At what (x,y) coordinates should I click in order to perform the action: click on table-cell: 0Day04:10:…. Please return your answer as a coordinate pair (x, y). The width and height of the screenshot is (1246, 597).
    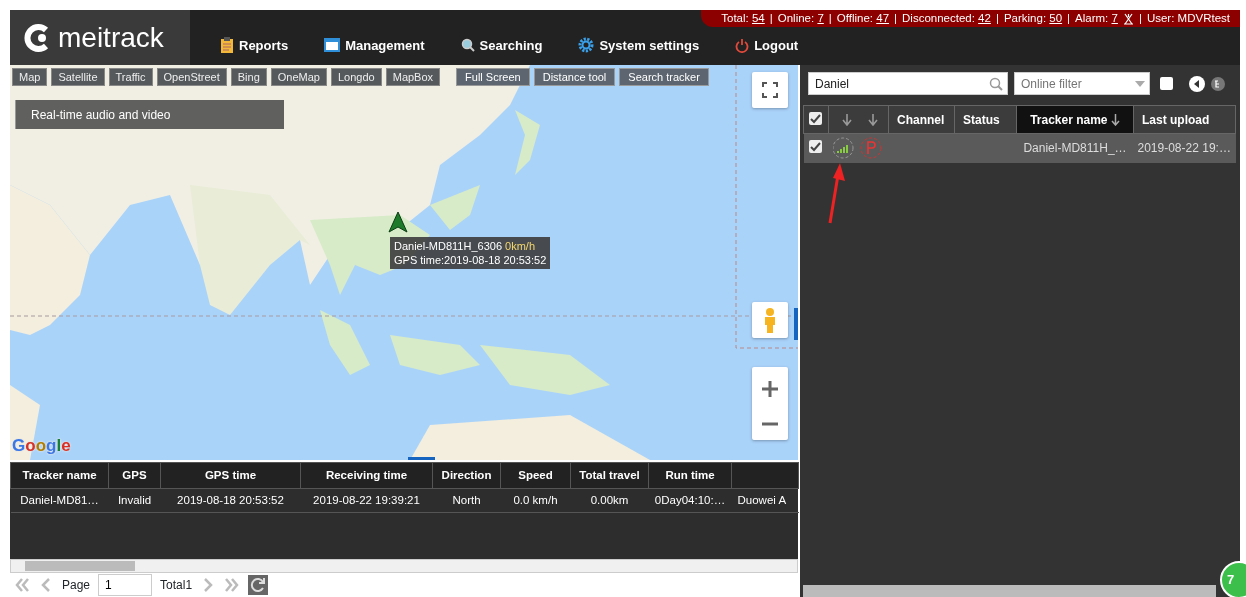
    Looking at the image, I should click on (690, 500).